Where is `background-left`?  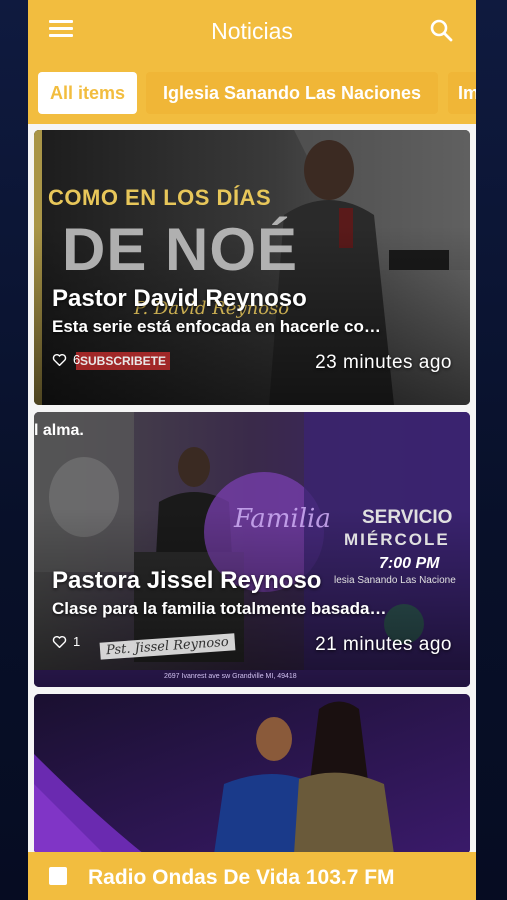 background-left is located at coordinates (14, 450).